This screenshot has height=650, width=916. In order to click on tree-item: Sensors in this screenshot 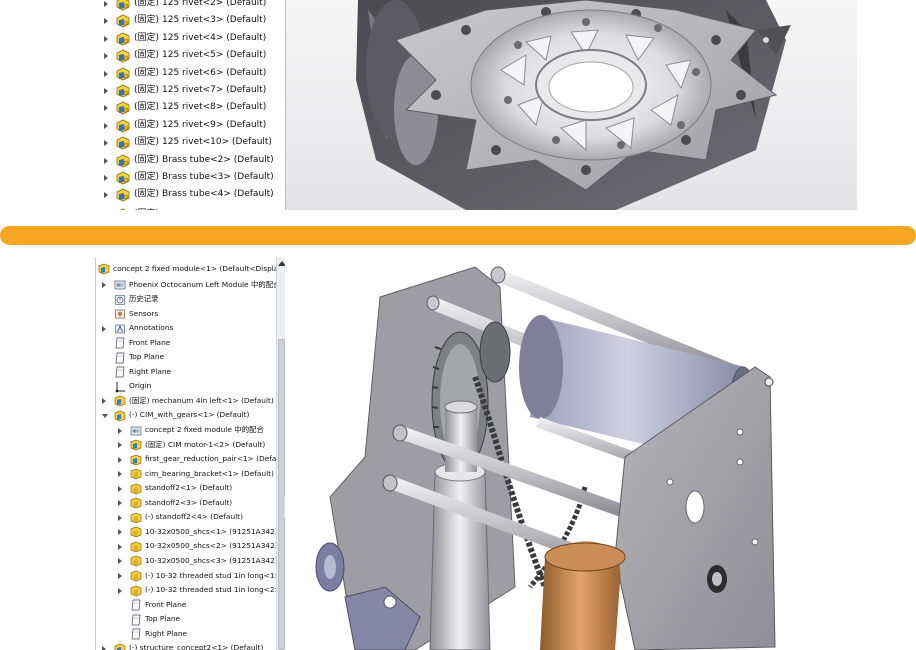, I will do `click(187, 314)`.